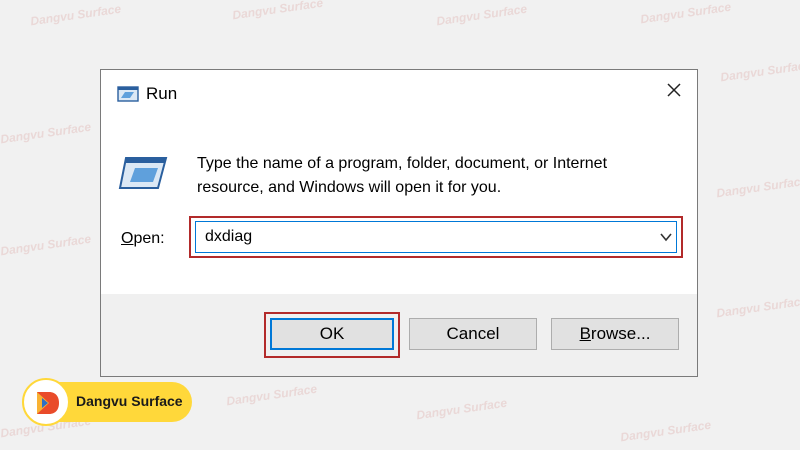 The image size is (800, 450). Describe the element at coordinates (162, 93) in the screenshot. I see `window-title: Run` at that location.